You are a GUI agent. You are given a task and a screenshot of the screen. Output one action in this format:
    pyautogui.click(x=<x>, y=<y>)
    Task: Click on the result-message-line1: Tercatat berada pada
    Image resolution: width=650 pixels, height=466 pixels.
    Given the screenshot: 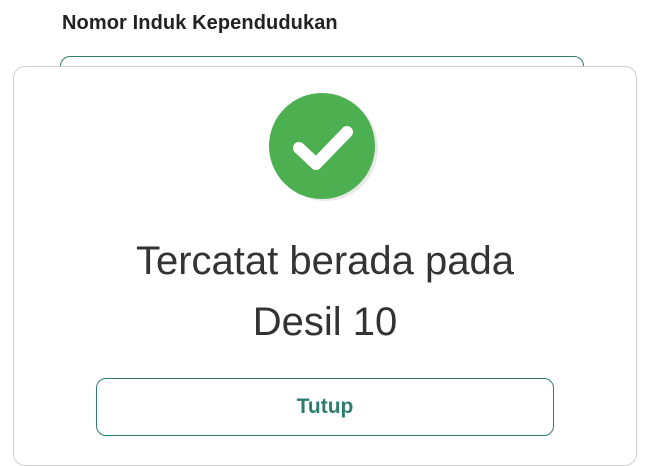 What is the action you would take?
    pyautogui.click(x=325, y=261)
    